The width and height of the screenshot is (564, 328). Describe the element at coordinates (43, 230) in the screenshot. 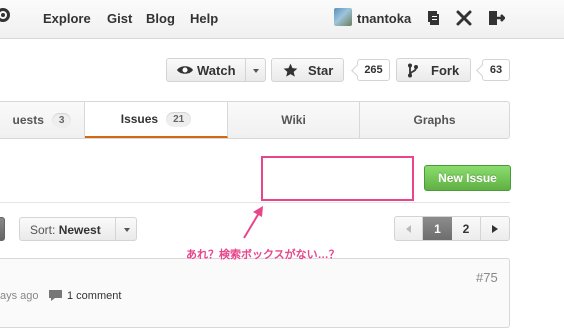

I see `sort-prefix: Sort:` at that location.